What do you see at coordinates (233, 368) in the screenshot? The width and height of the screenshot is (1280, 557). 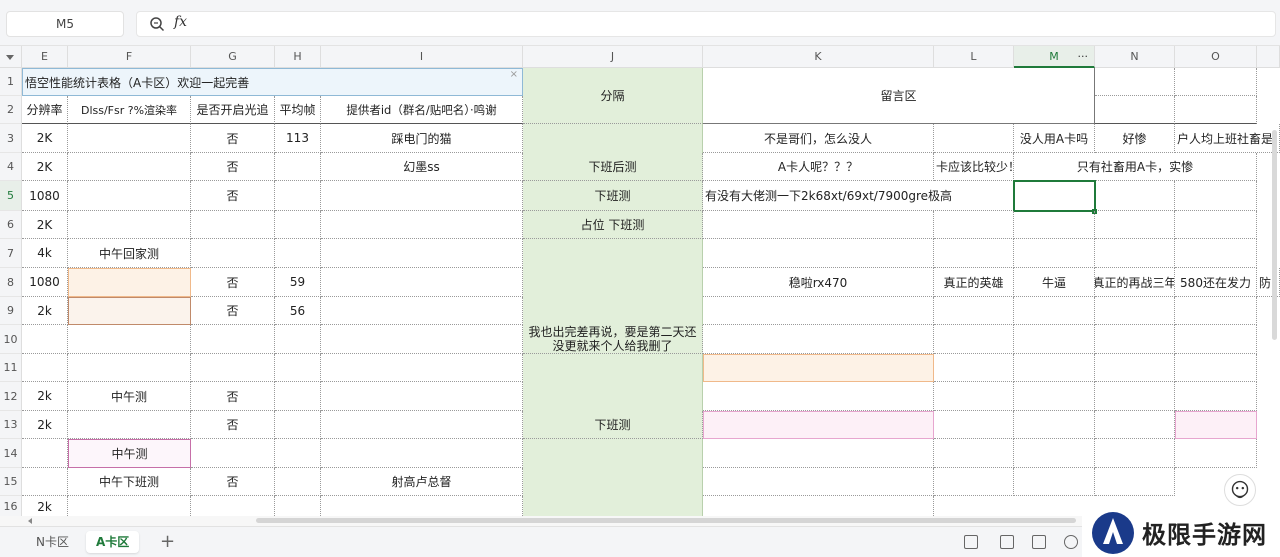 I see `cell-g11` at bounding box center [233, 368].